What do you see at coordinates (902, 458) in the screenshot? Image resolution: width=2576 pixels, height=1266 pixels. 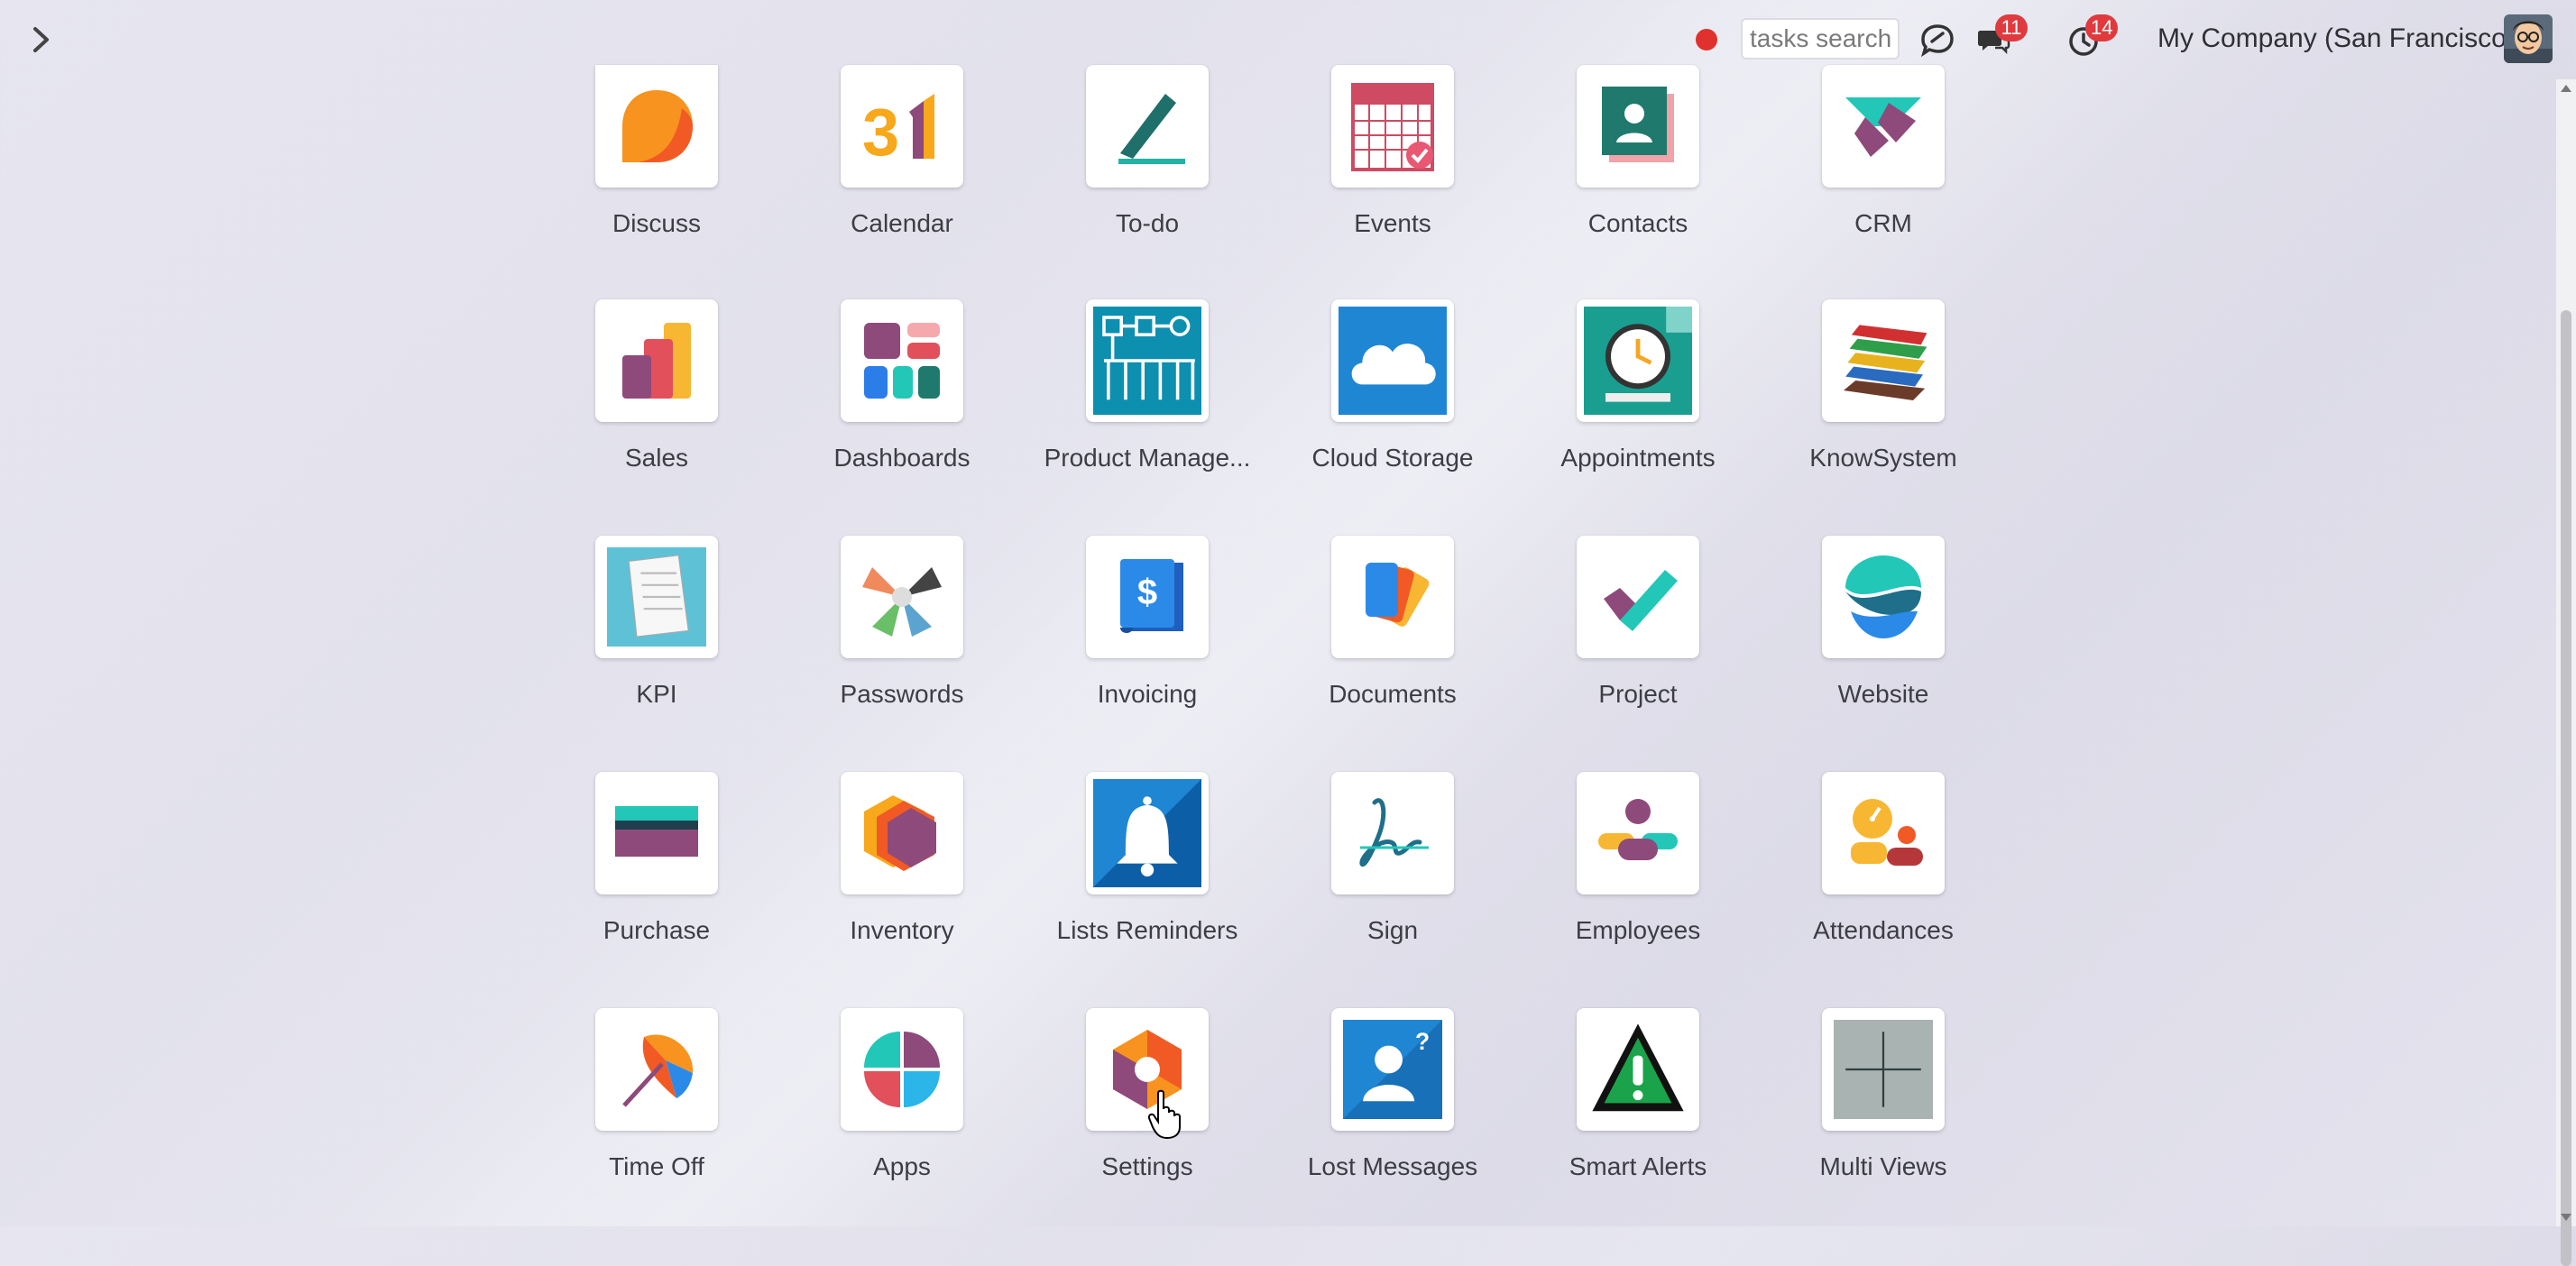 I see `app-label: Dashboards` at bounding box center [902, 458].